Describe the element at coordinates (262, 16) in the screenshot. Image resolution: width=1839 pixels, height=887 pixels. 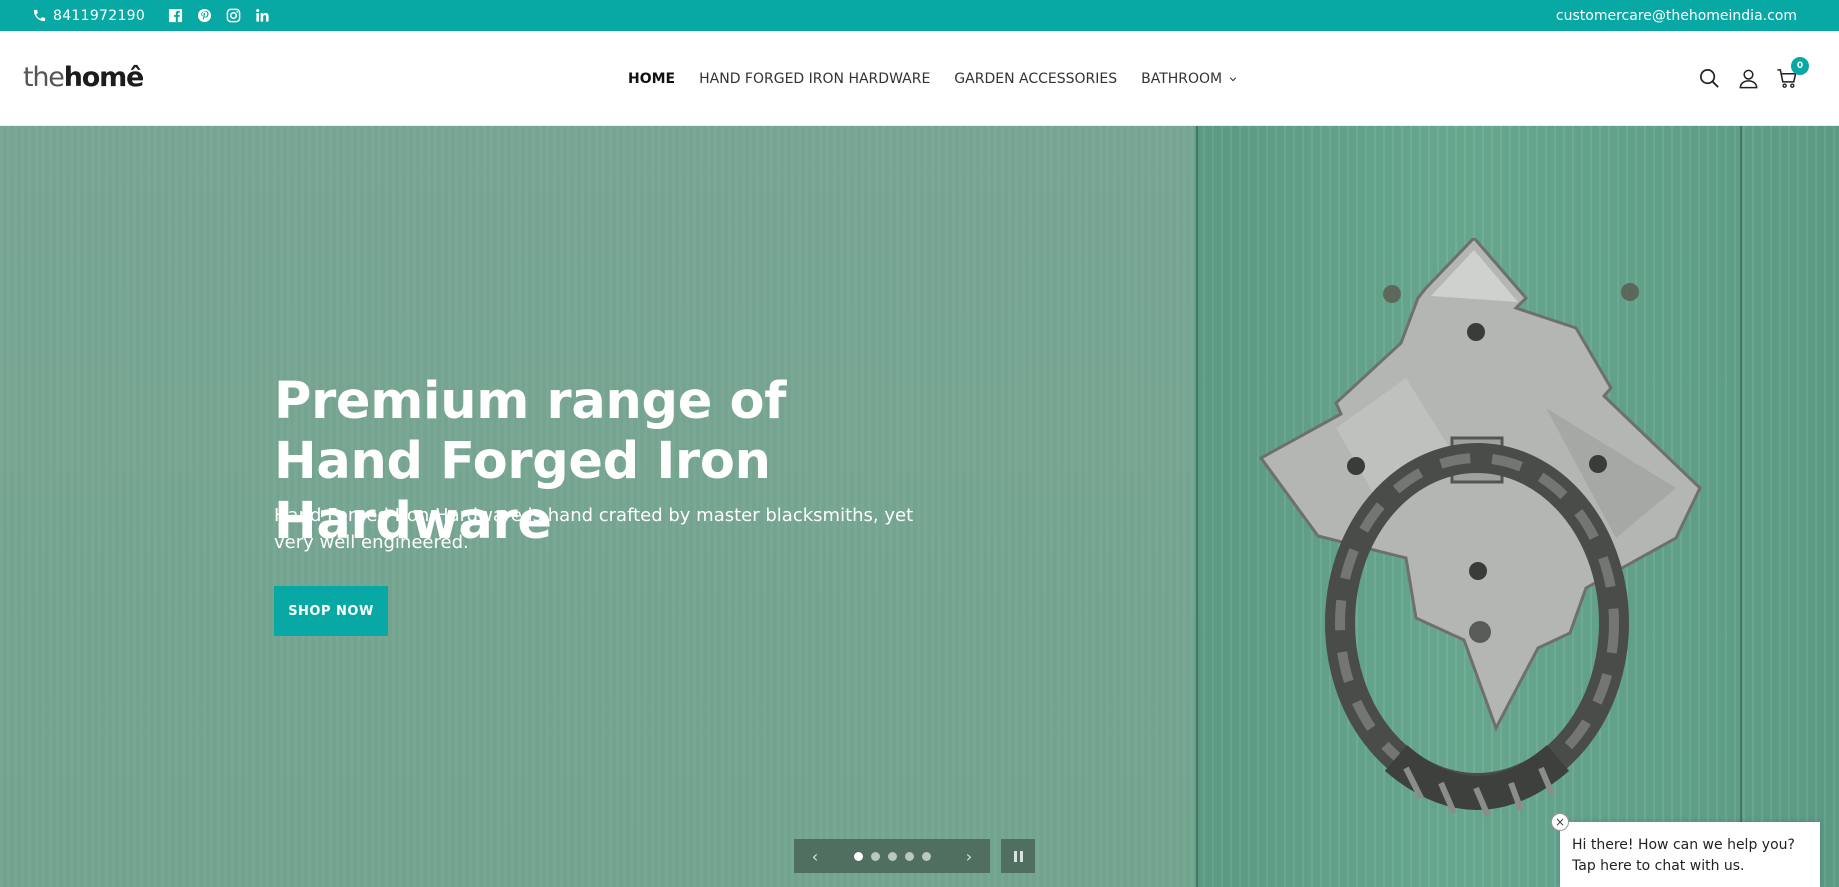
I see `linkedin-icon` at that location.